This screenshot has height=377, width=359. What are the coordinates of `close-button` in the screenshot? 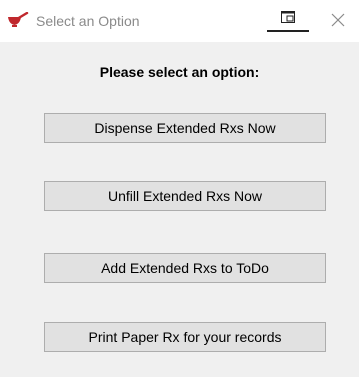 It's located at (338, 20).